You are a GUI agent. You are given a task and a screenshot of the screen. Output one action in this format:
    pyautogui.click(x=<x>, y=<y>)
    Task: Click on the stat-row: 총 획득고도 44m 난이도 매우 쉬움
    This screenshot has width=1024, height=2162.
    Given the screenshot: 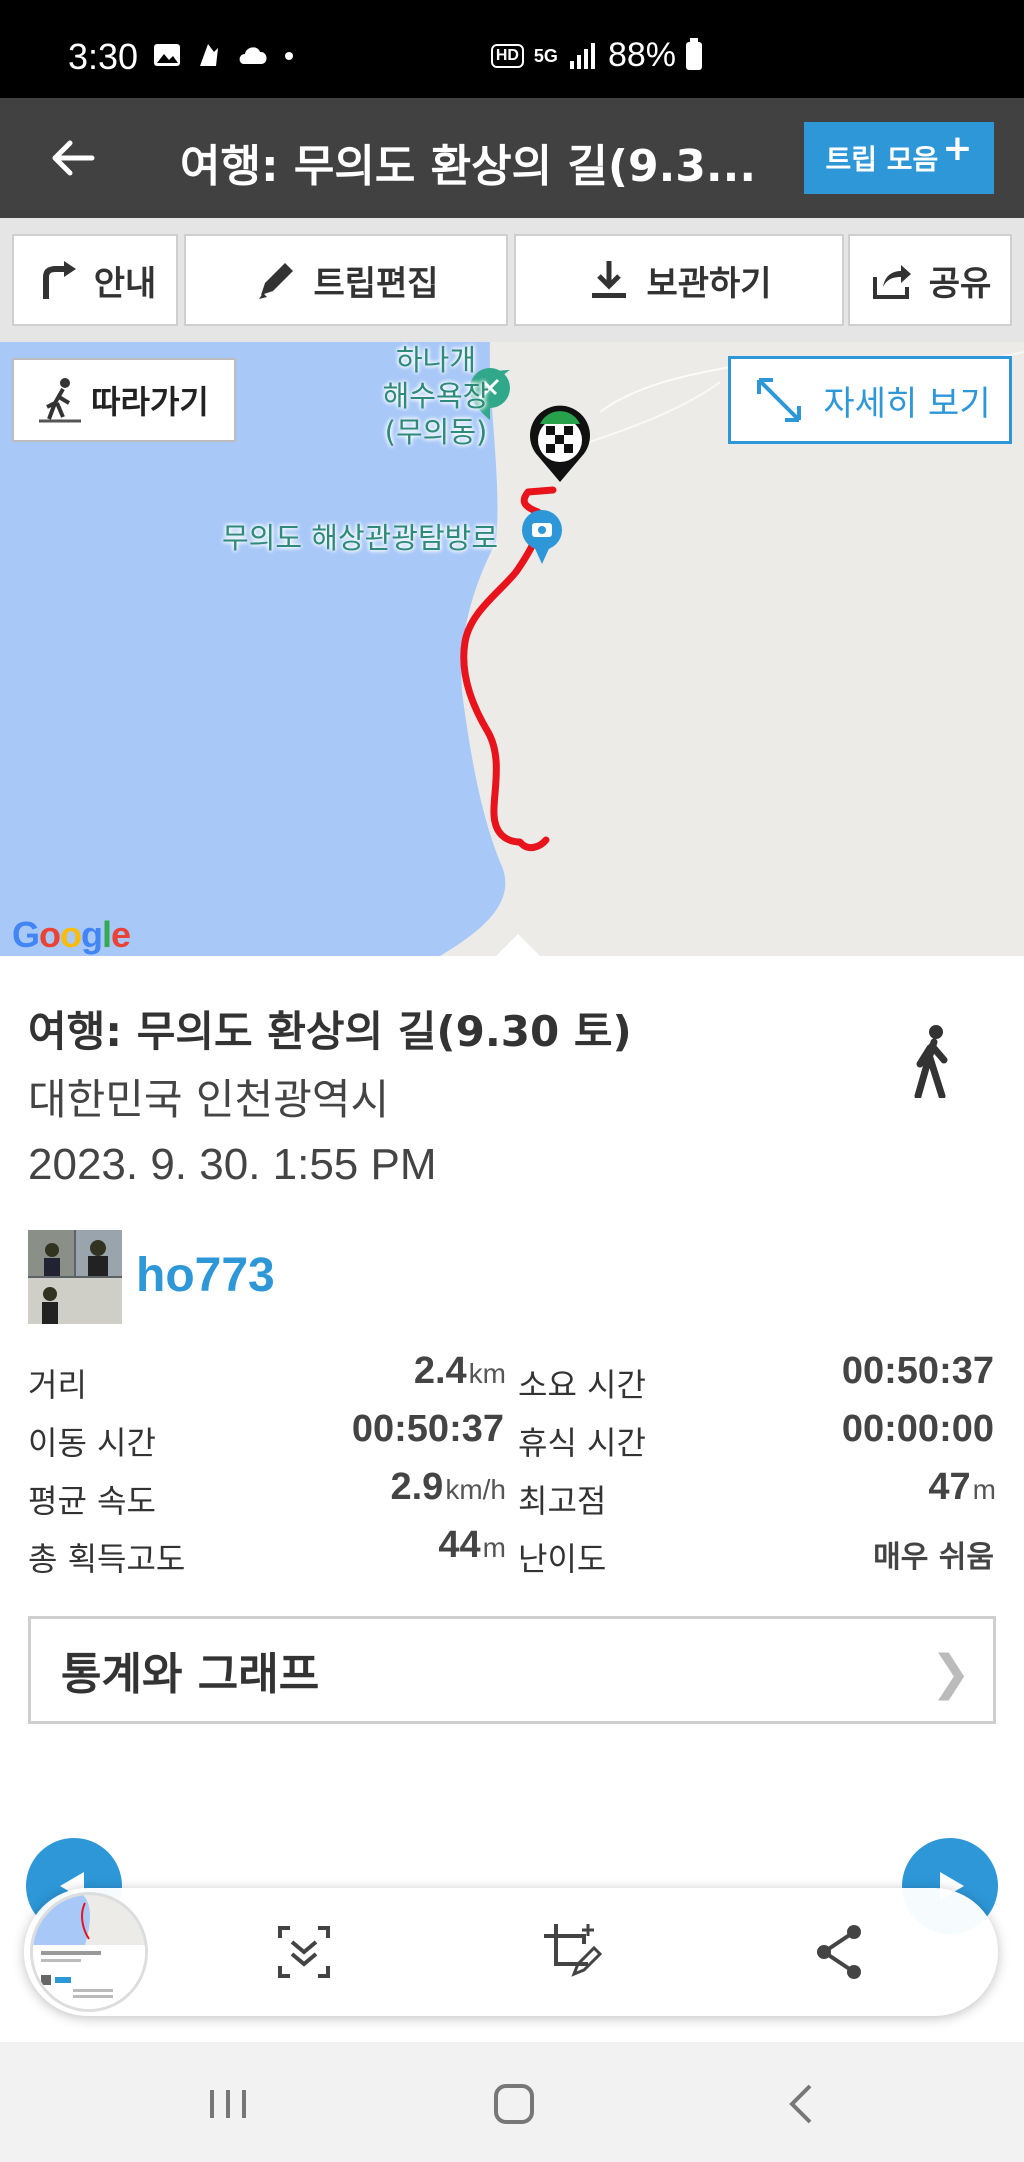 What is the action you would take?
    pyautogui.click(x=512, y=1553)
    